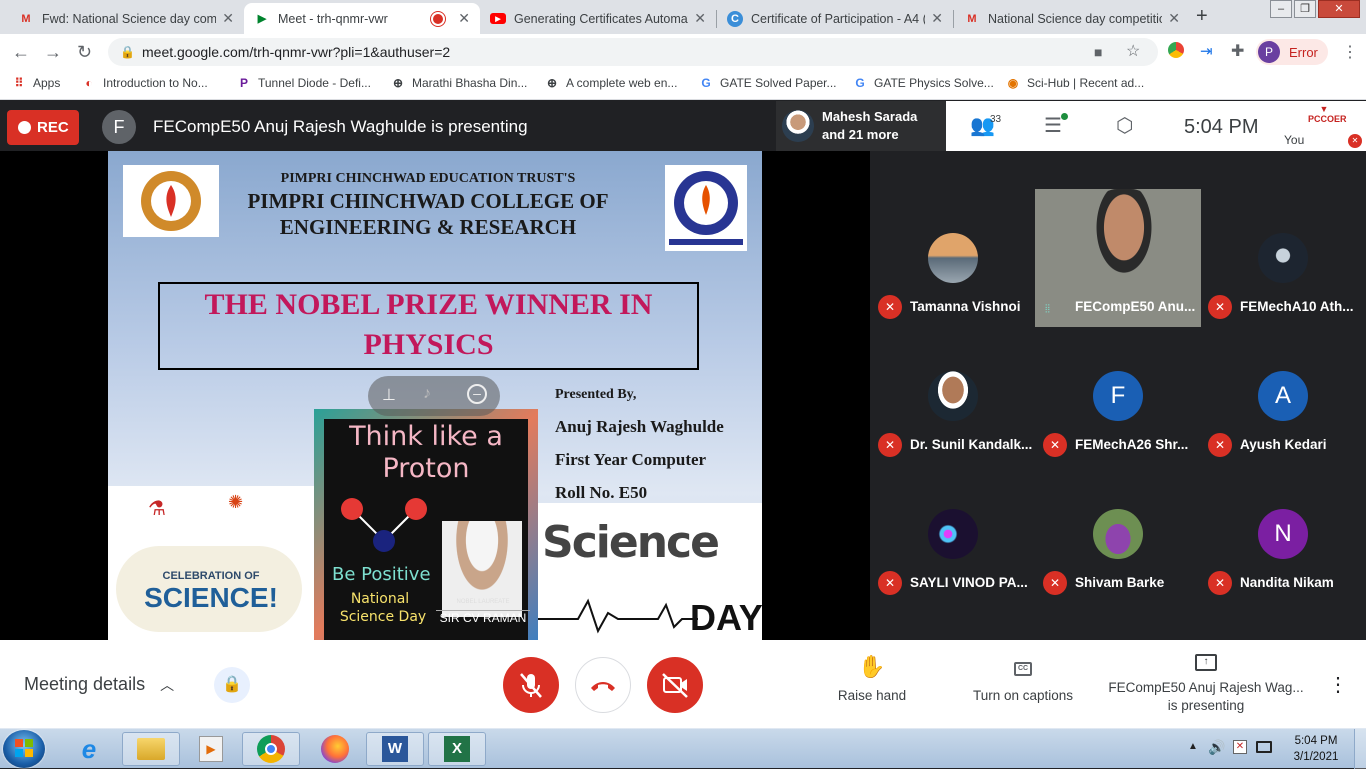 The width and height of the screenshot is (1366, 769). Describe the element at coordinates (335, 749) in the screenshot. I see `taskbar-firefox` at that location.